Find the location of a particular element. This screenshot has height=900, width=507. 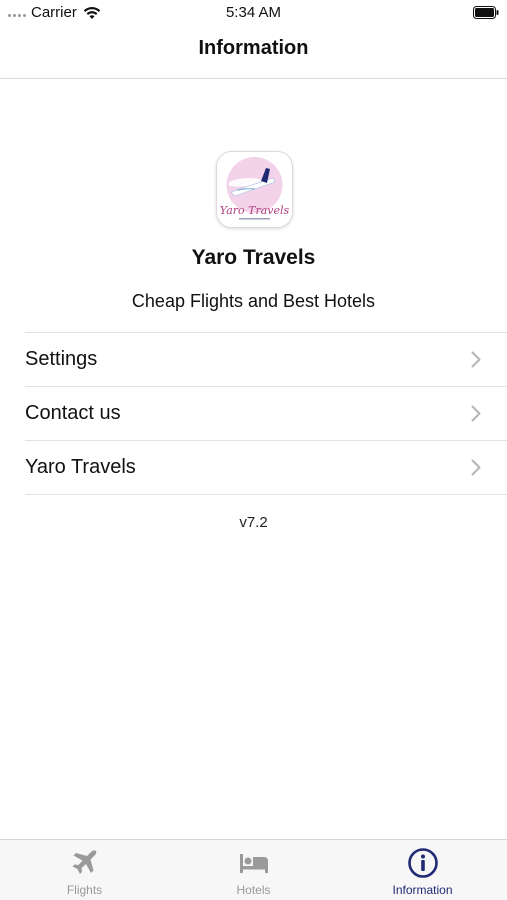

menu-item-label: Contact us is located at coordinates (73, 413).